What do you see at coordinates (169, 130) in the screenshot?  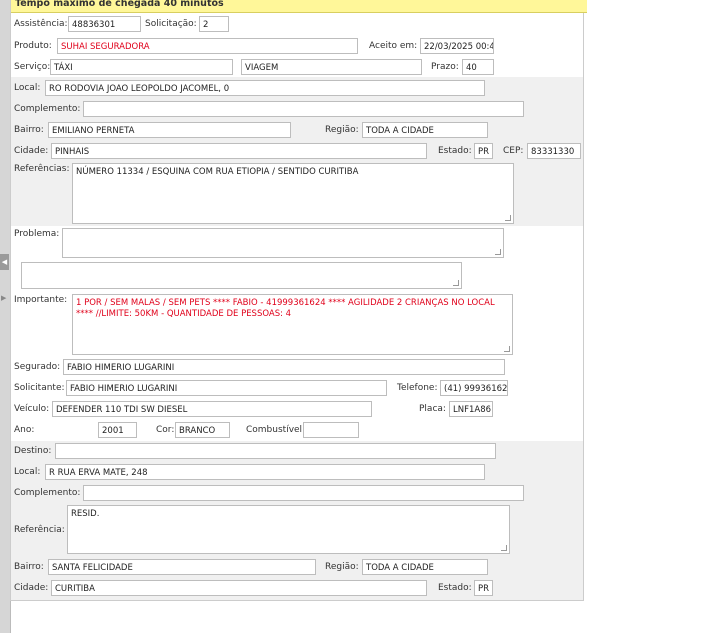 I see `origem-bairro-input: EMILIANO PERNETA` at bounding box center [169, 130].